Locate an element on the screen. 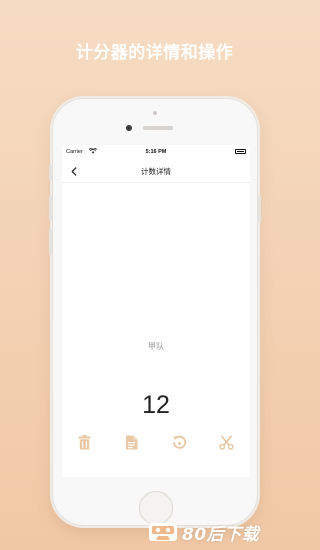 The height and width of the screenshot is (550, 320). home-button is located at coordinates (156, 508).